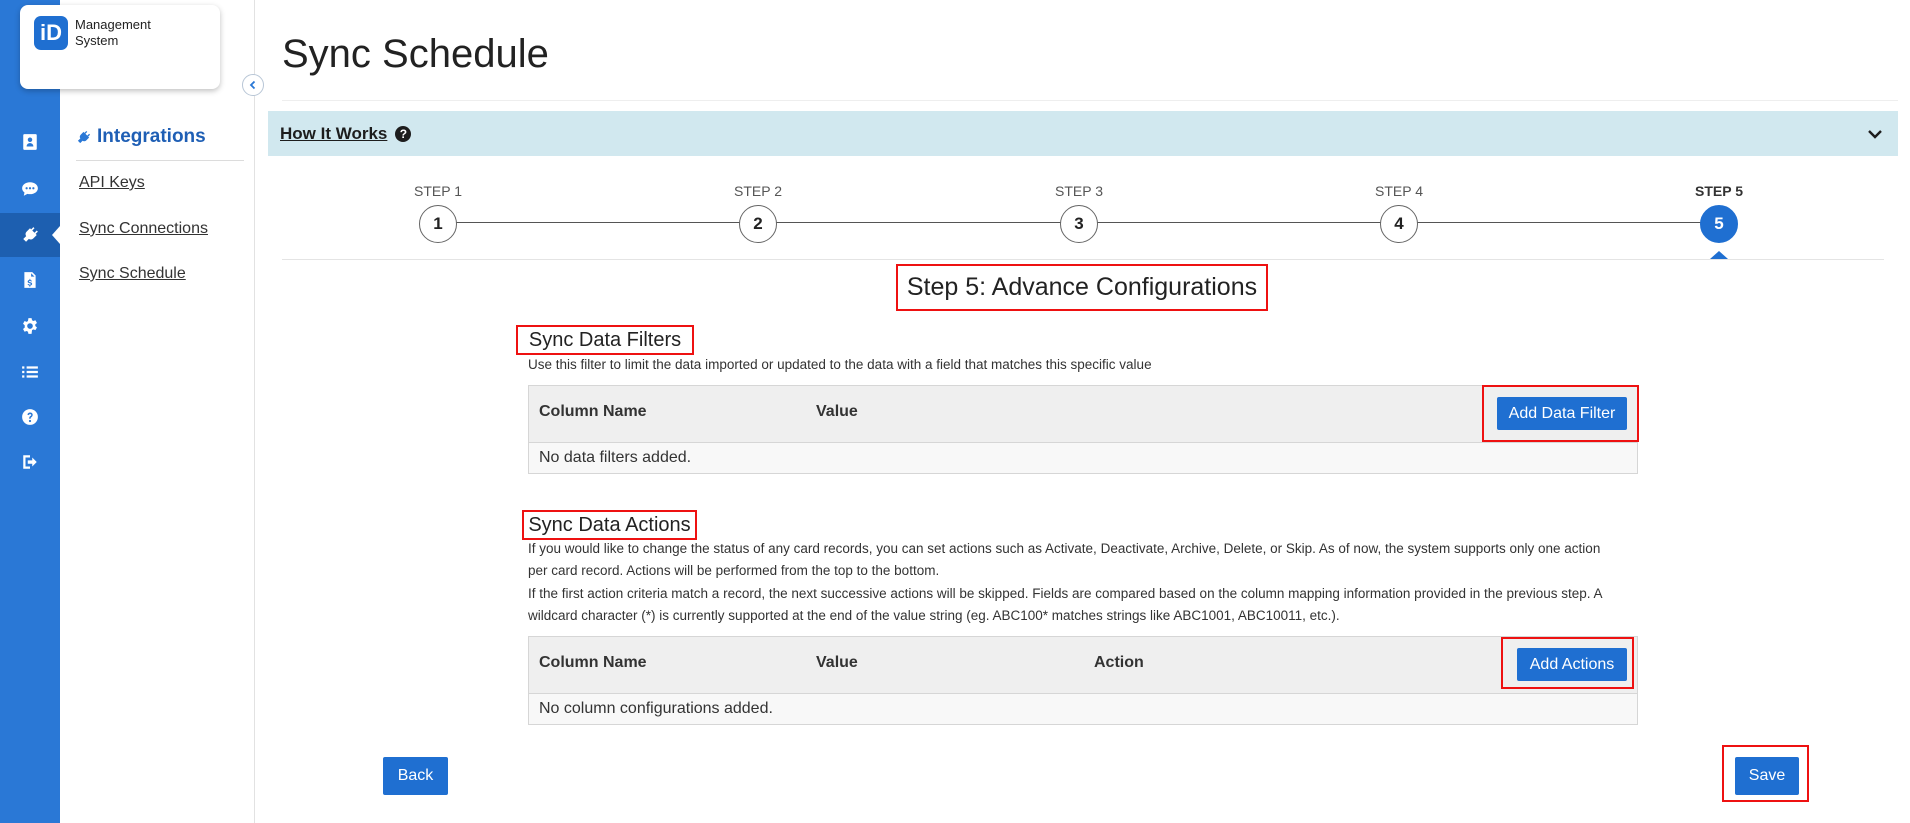  I want to click on table-header: Column Name Value, so click(1083, 414).